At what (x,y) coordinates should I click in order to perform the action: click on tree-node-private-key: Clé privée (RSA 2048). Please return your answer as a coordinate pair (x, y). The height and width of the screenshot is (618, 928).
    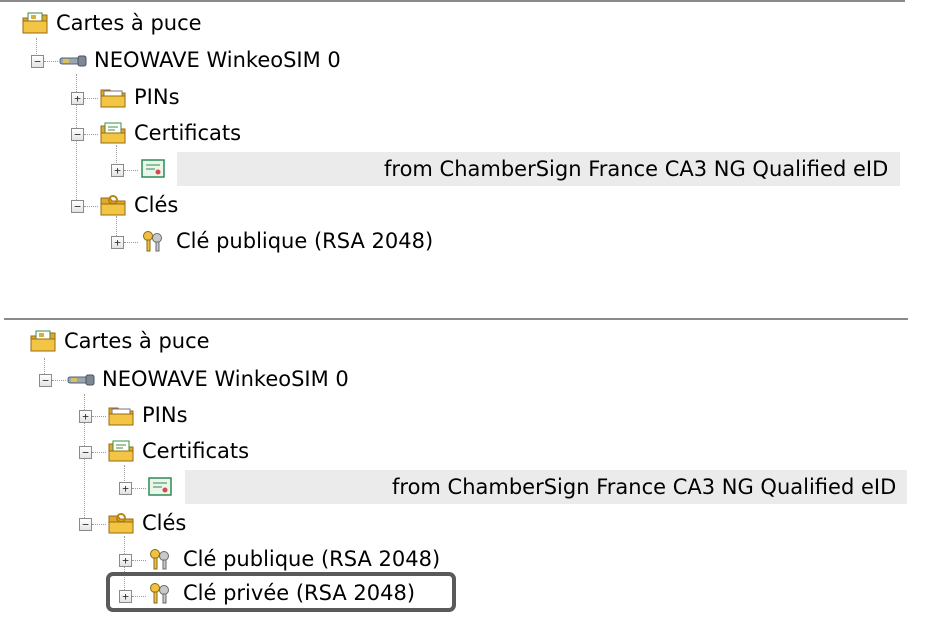
    Looking at the image, I should click on (281, 593).